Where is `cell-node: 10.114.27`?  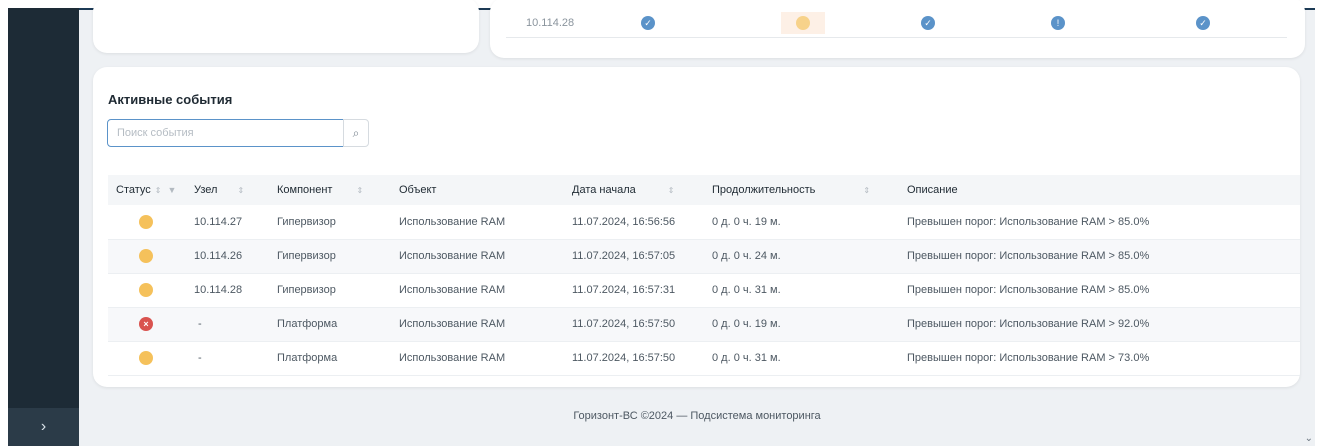
cell-node: 10.114.27 is located at coordinates (218, 221).